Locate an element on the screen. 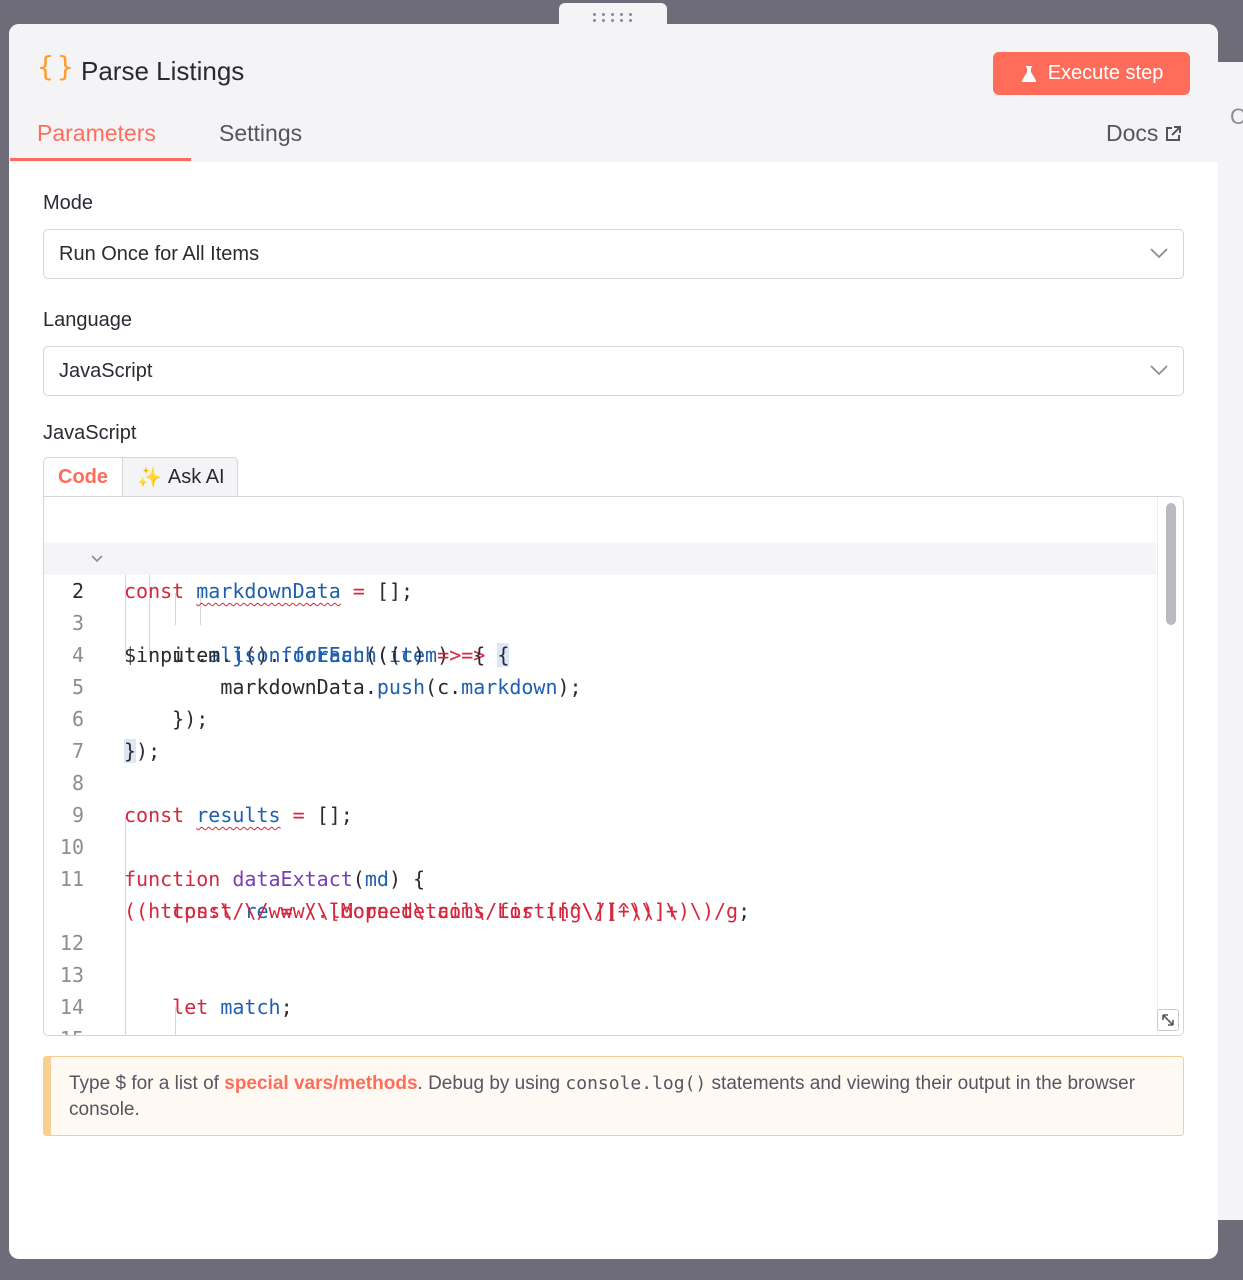 This screenshot has height=1280, width=1243. scrollbar-thumb is located at coordinates (1171, 564).